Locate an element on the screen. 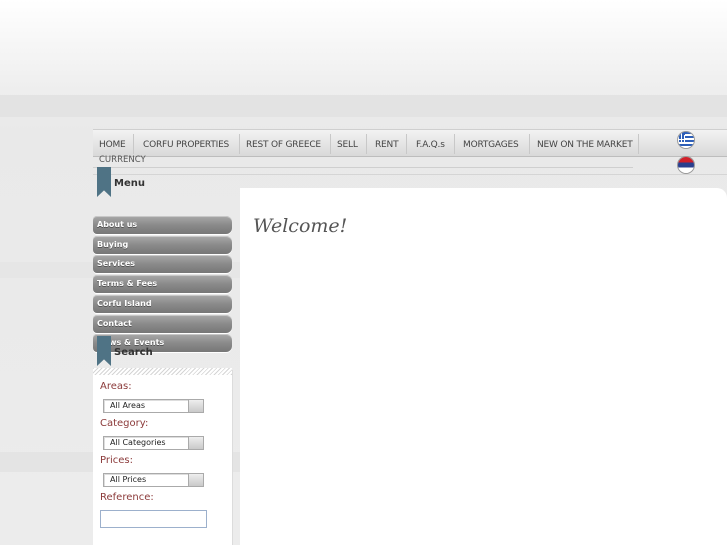 The height and width of the screenshot is (545, 727). nav-mortgages: MORTGAGES is located at coordinates (491, 143).